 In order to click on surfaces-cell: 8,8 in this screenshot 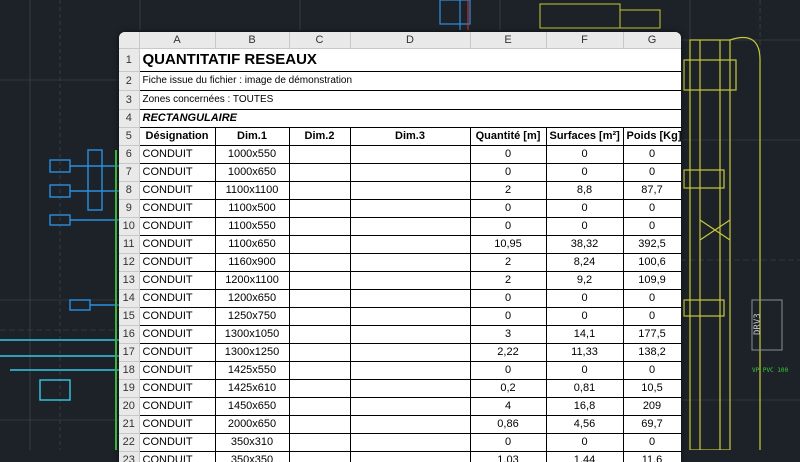, I will do `click(584, 191)`.